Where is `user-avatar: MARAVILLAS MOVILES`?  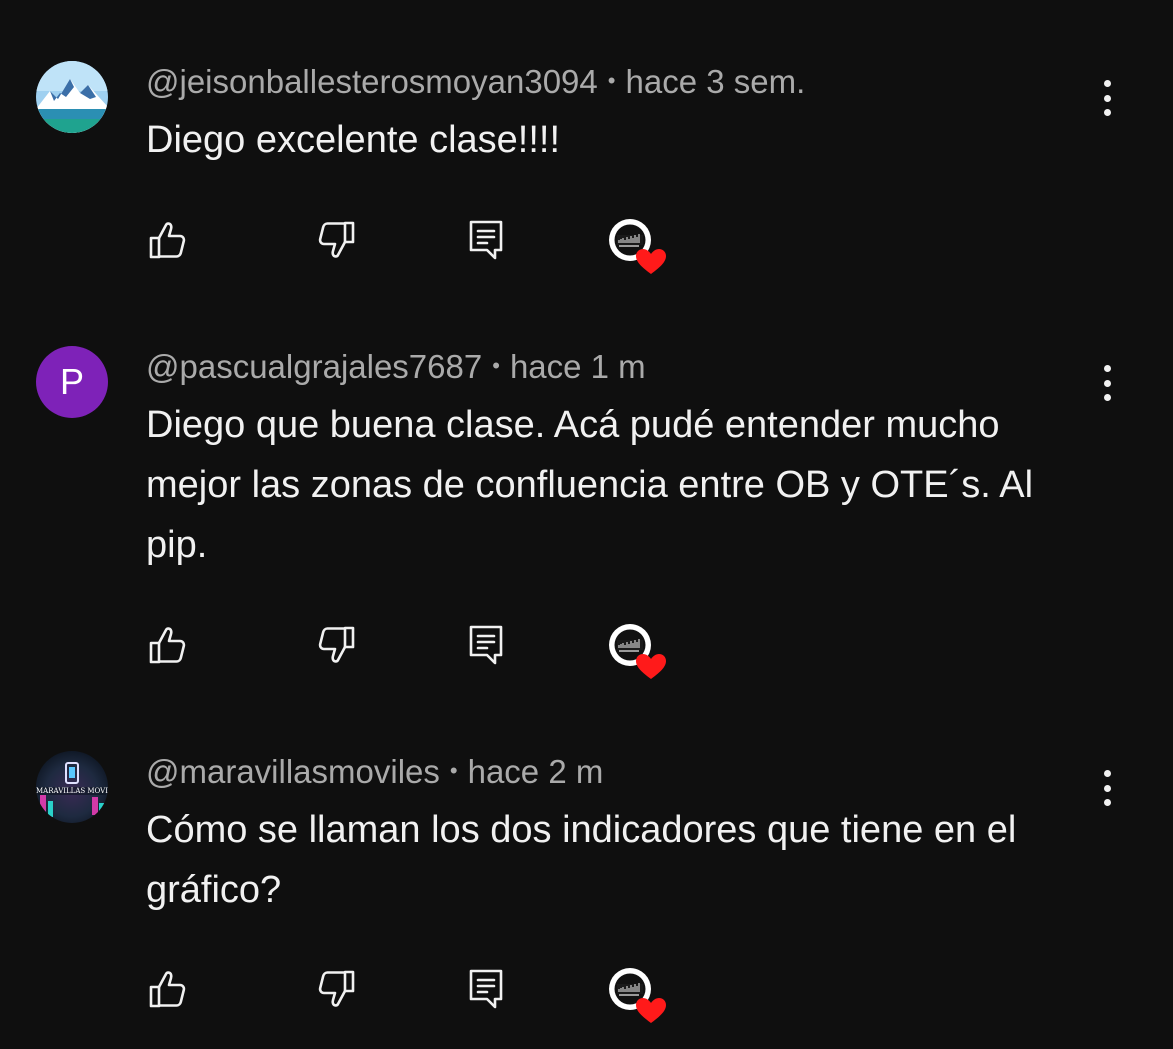
user-avatar: MARAVILLAS MOVILES is located at coordinates (72, 787).